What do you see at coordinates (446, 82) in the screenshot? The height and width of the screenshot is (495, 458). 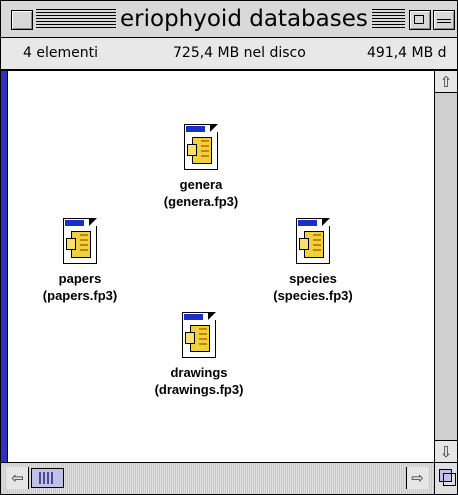 I see `scroll-up-arrow-icon: ⇧` at bounding box center [446, 82].